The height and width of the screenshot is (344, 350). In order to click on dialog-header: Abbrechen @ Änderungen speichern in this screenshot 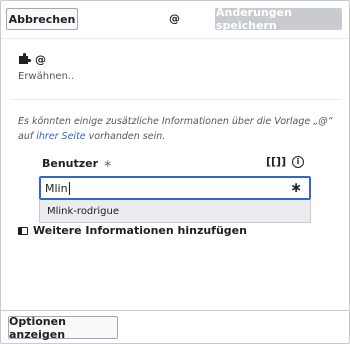, I will do `click(175, 19)`.